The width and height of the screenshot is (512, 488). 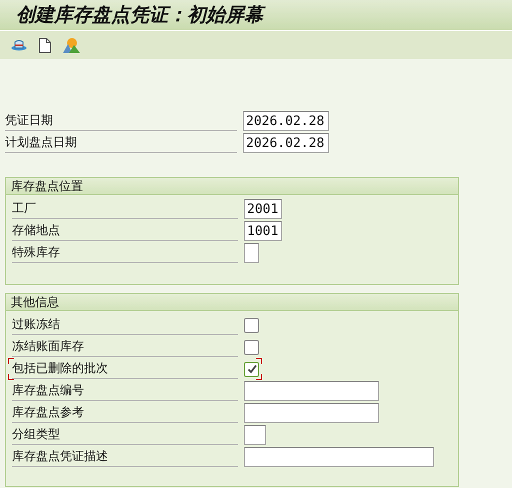 I want to click on toolbar-button, so click(x=45, y=45).